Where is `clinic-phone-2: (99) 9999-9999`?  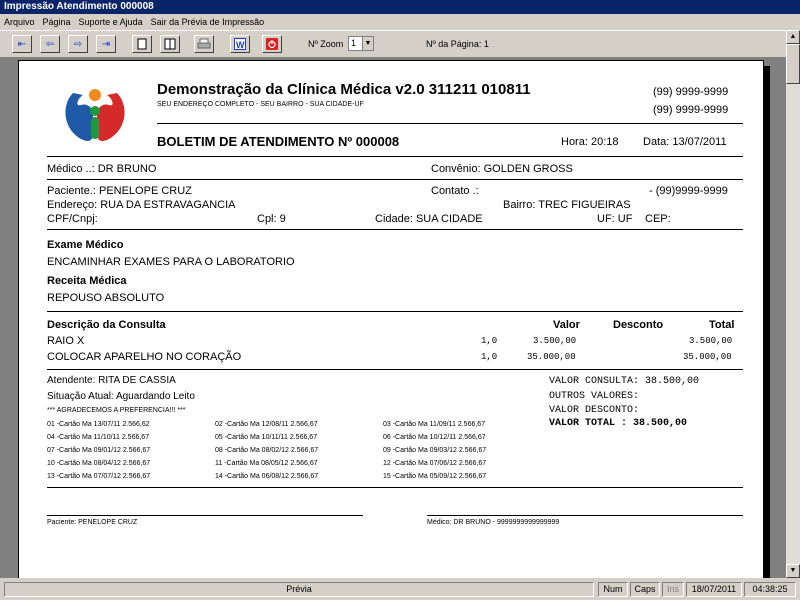 clinic-phone-2: (99) 9999-9999 is located at coordinates (691, 110).